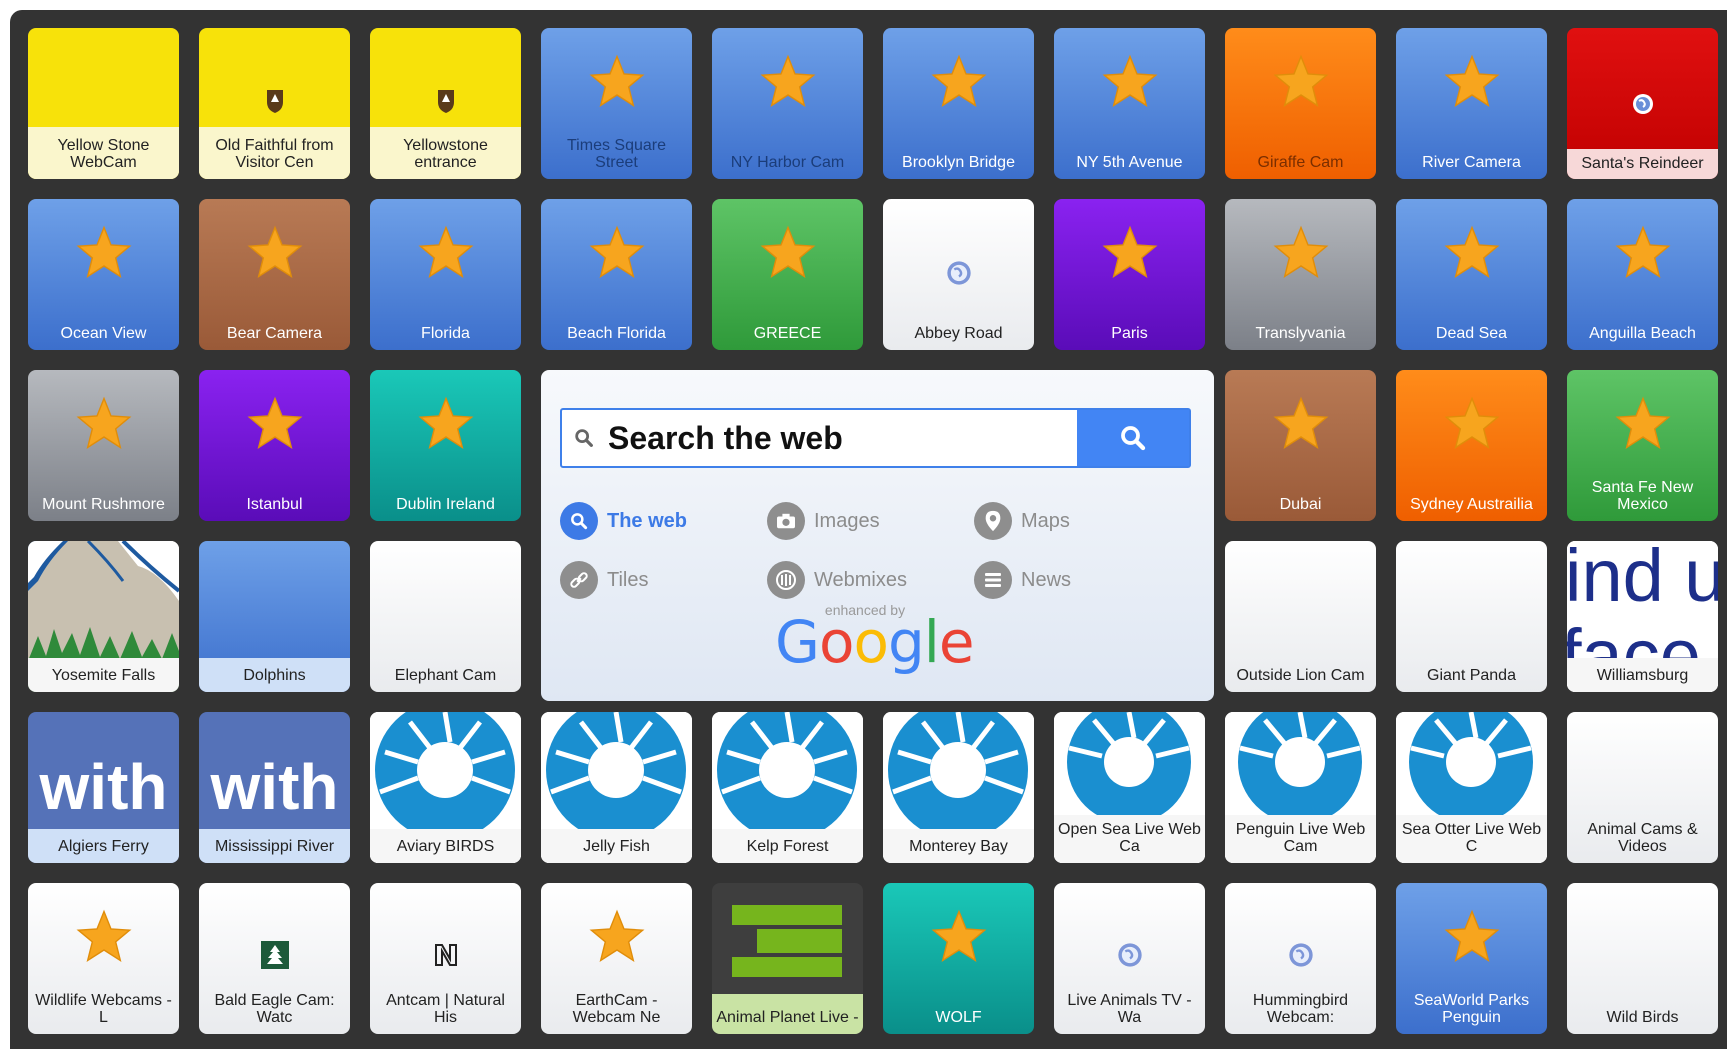  I want to click on search-option-the-web: The web, so click(623, 521).